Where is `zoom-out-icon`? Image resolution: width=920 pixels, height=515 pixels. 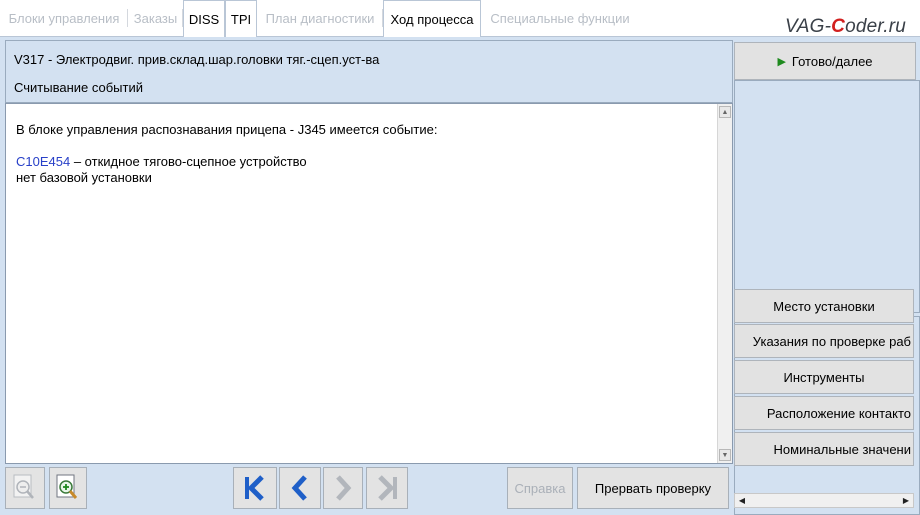
zoom-out-icon is located at coordinates (23, 486).